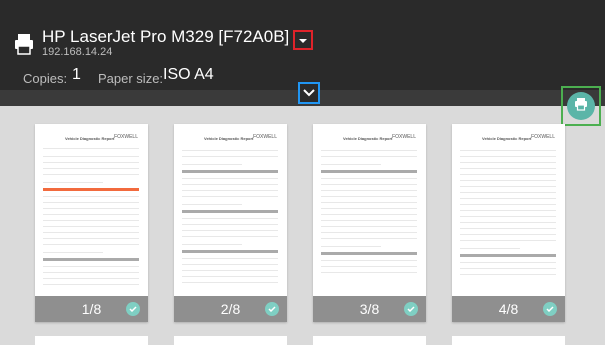 Image resolution: width=605 pixels, height=345 pixels. I want to click on copies-label: Copies:, so click(45, 78).